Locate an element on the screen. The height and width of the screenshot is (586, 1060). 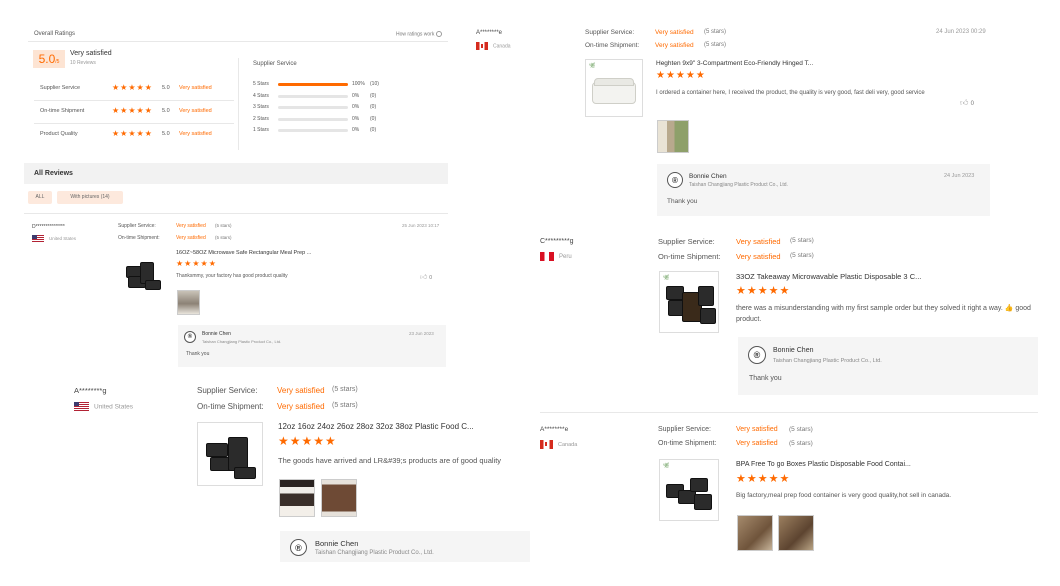
all-reviews-header: All Reviews is located at coordinates (236, 173).